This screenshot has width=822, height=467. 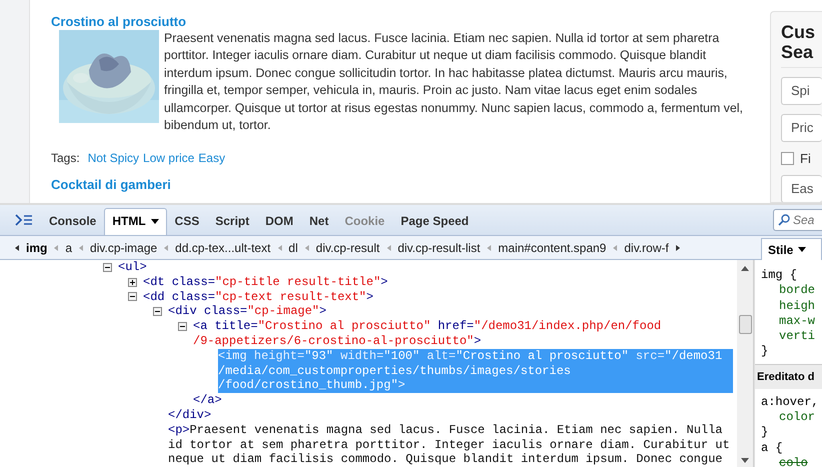 What do you see at coordinates (791, 249) in the screenshot?
I see `side-panel-tab: Stile` at bounding box center [791, 249].